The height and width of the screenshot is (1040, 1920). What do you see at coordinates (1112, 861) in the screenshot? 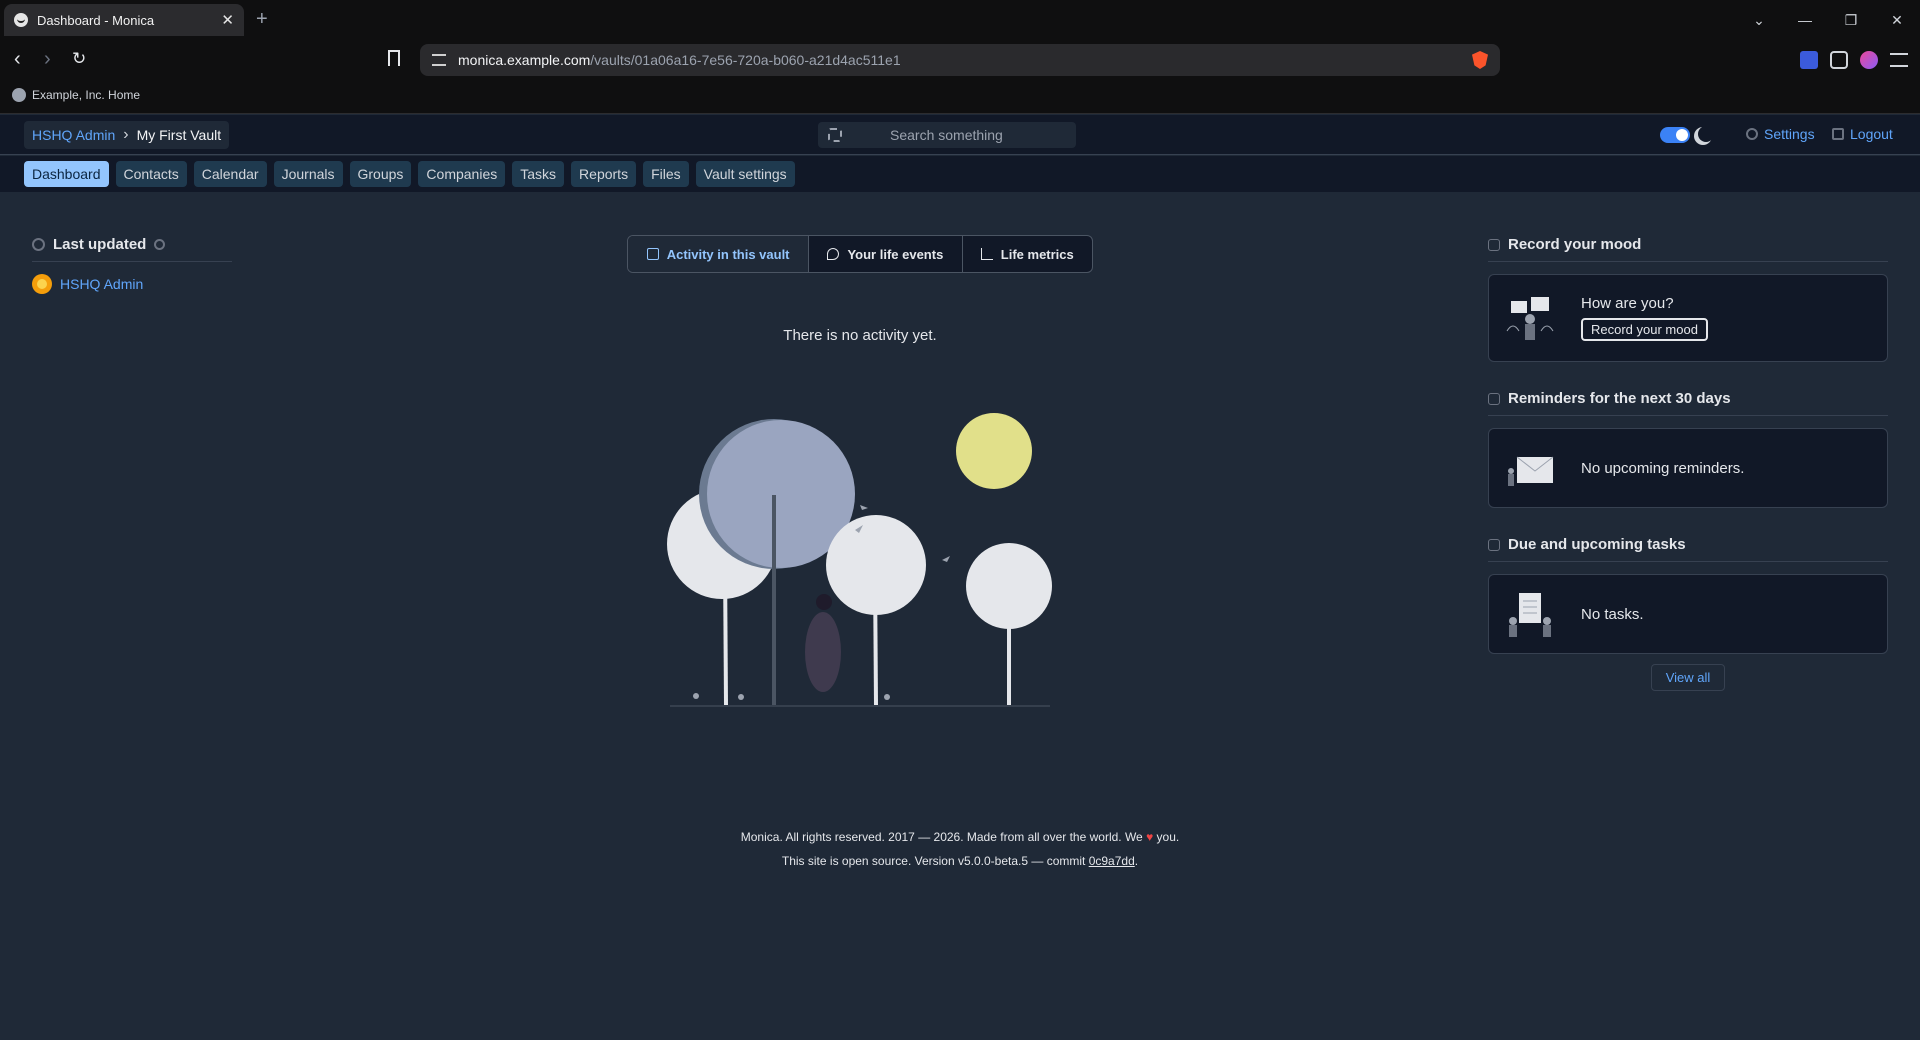
I see `commit-link: 0c9a7dd` at bounding box center [1112, 861].